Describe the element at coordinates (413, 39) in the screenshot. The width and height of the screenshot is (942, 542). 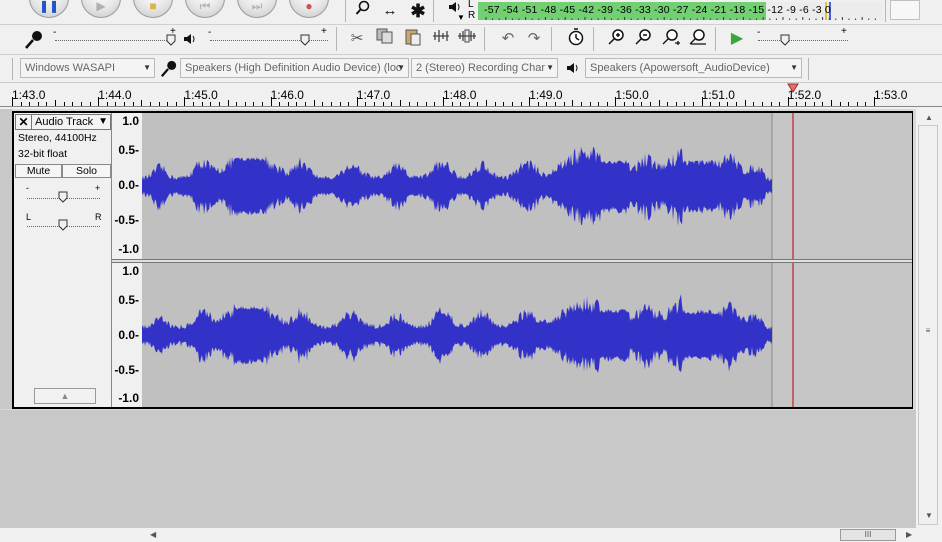
I see `paste-icon` at that location.